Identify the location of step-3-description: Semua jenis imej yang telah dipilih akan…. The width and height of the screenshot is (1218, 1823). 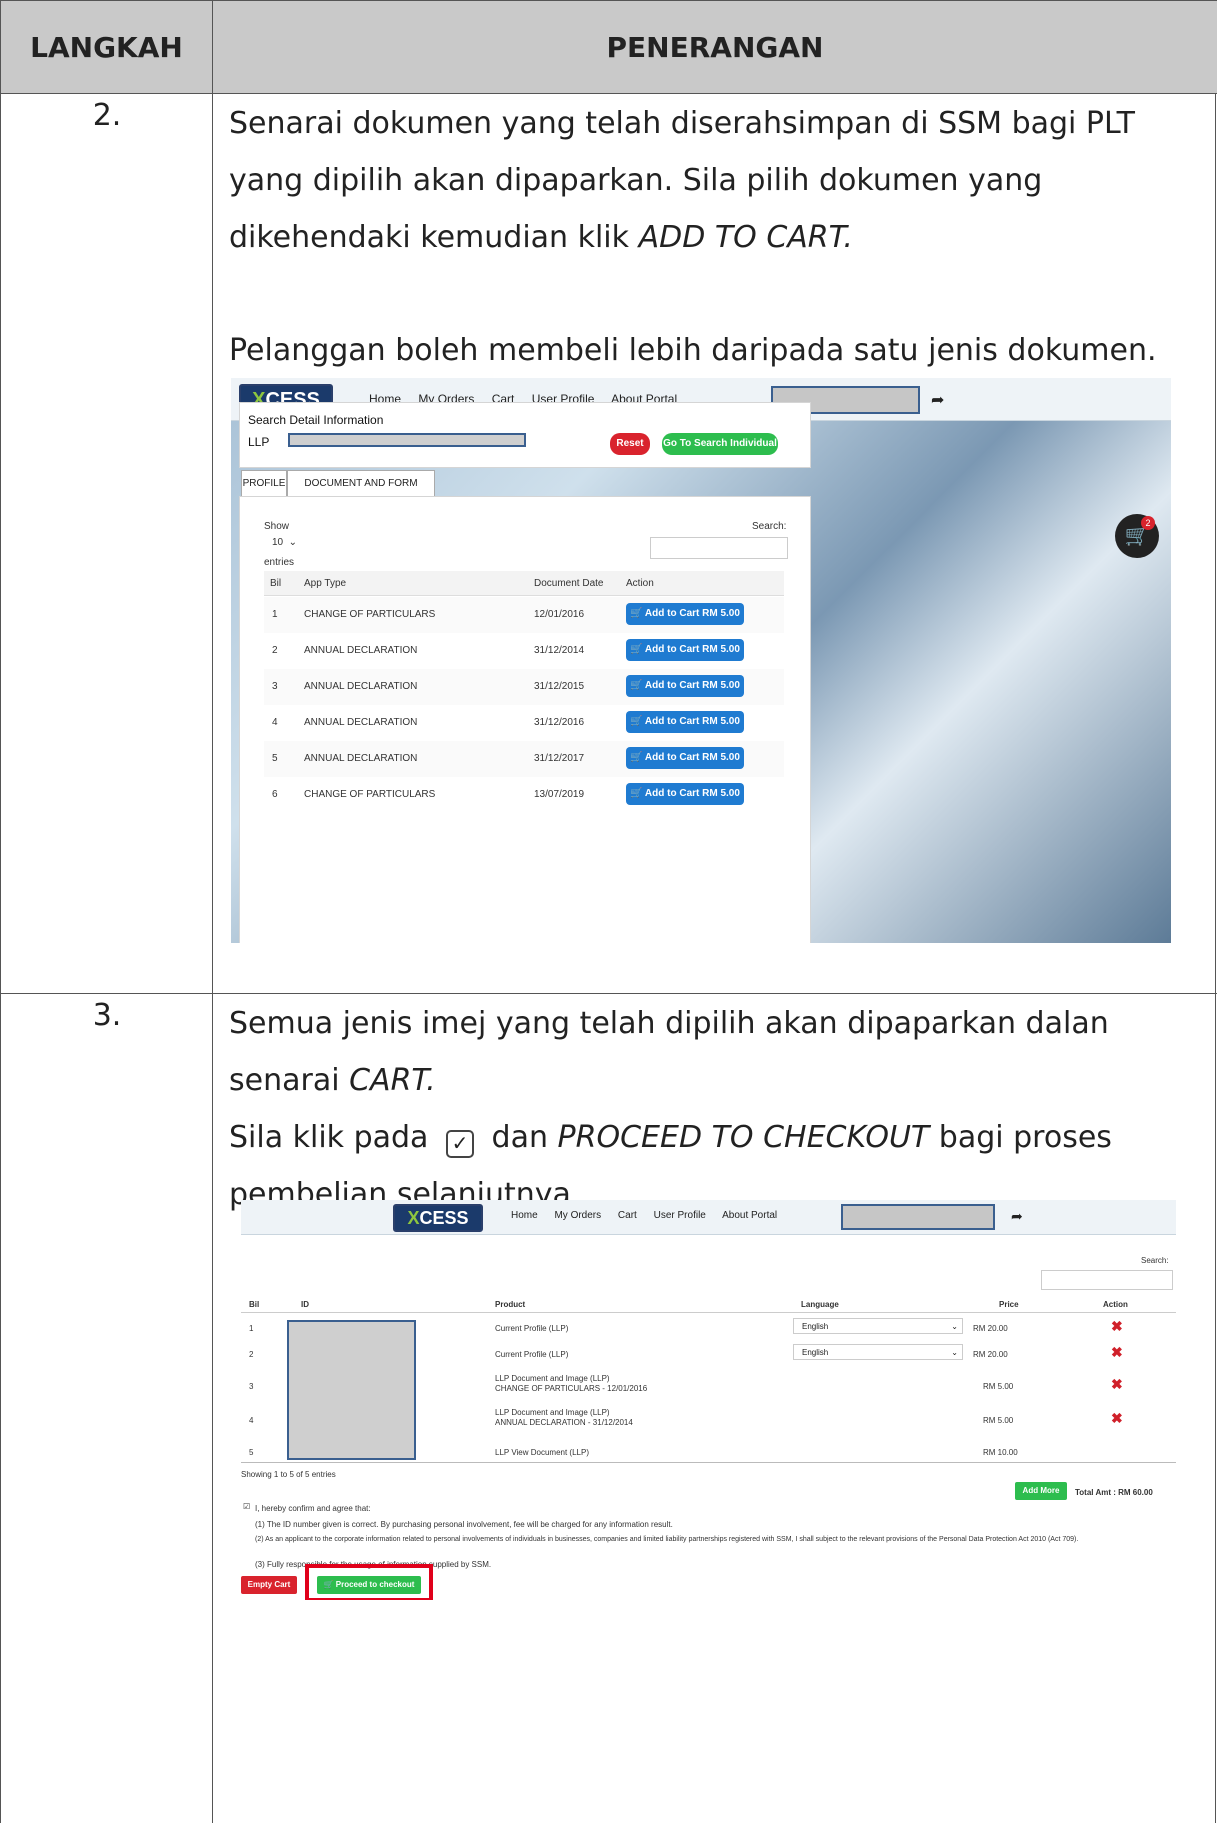
(713, 1109).